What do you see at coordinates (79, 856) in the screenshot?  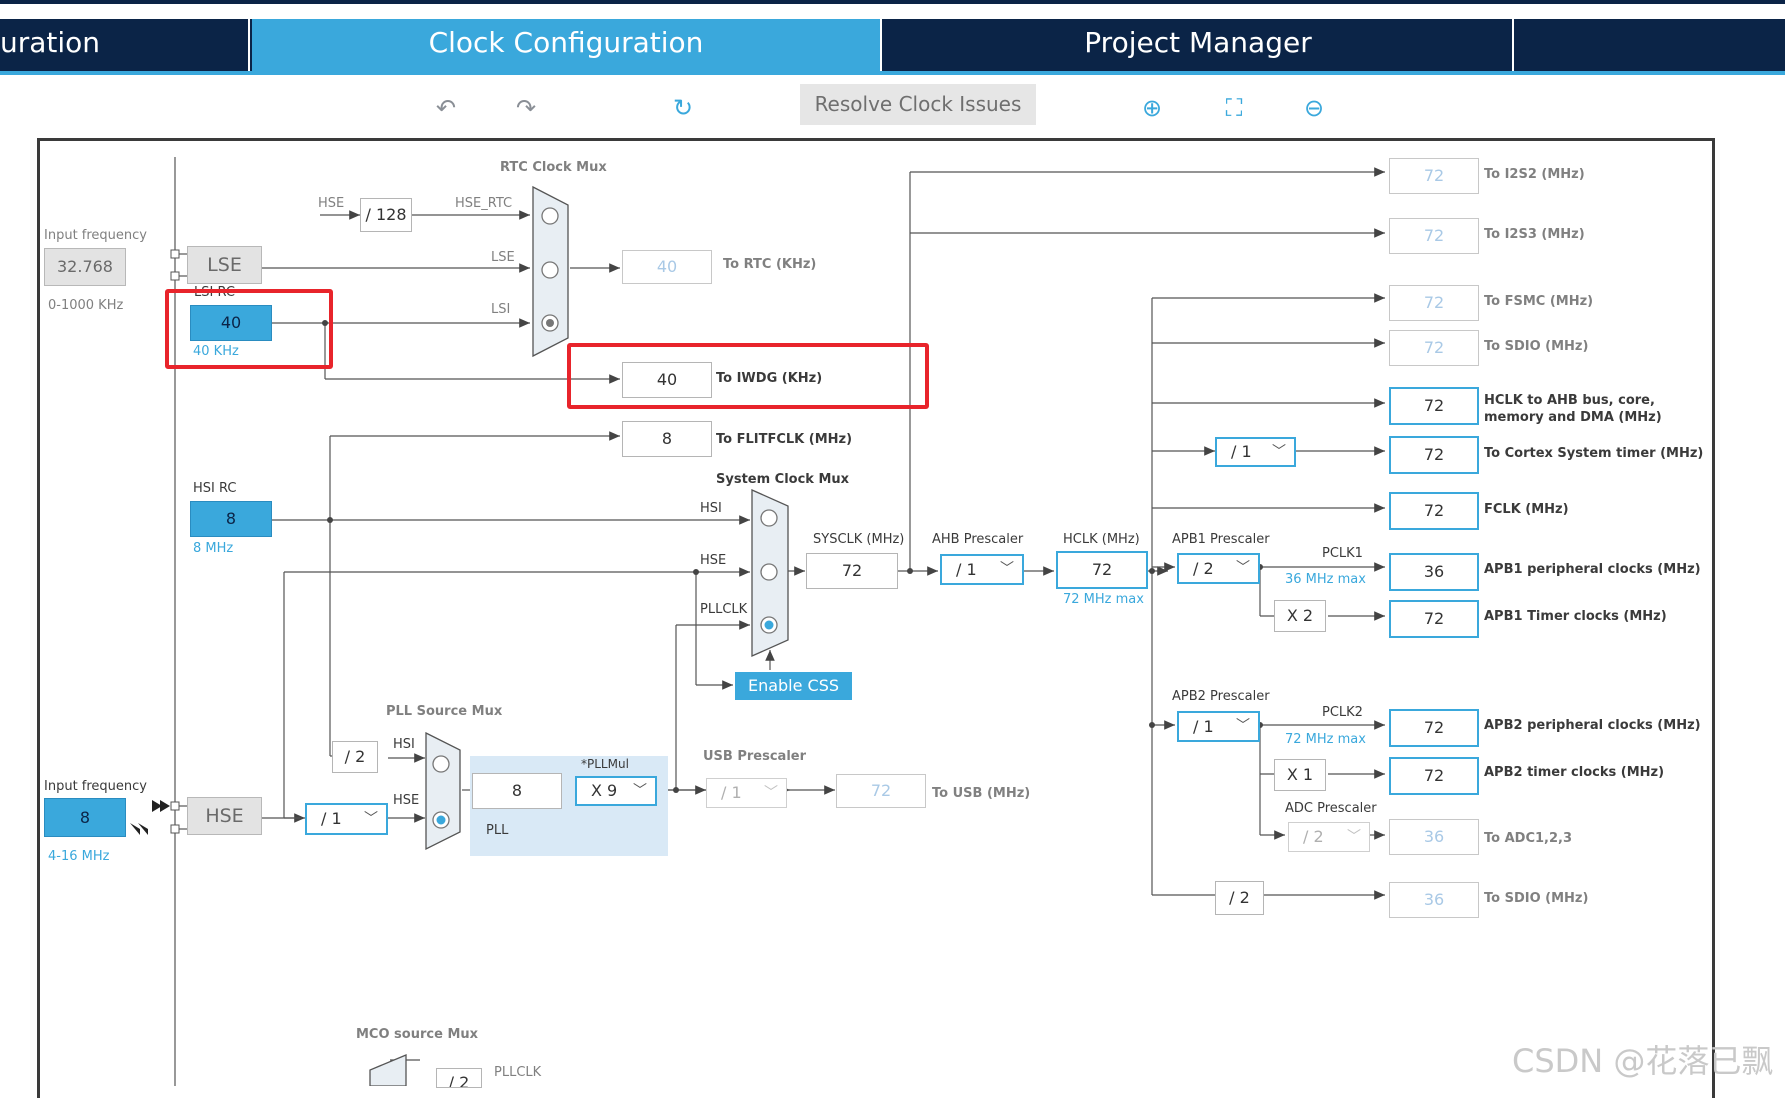 I see `hse-range-label: 4-16 MHz` at bounding box center [79, 856].